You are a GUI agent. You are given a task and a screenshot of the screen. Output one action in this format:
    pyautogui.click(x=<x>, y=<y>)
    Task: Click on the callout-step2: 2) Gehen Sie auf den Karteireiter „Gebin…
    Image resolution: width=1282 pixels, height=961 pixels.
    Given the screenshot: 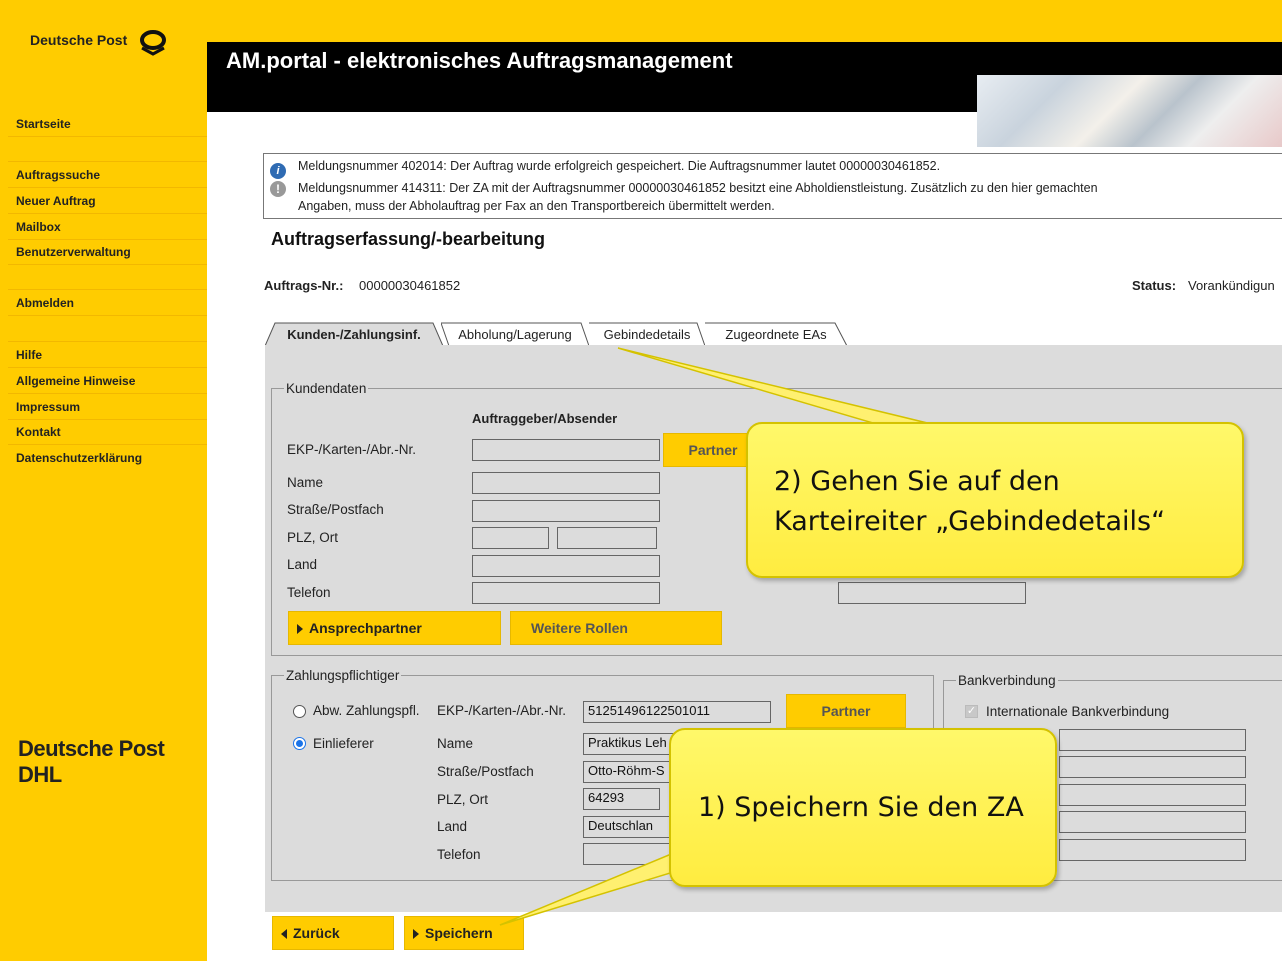 What is the action you would take?
    pyautogui.click(x=995, y=500)
    